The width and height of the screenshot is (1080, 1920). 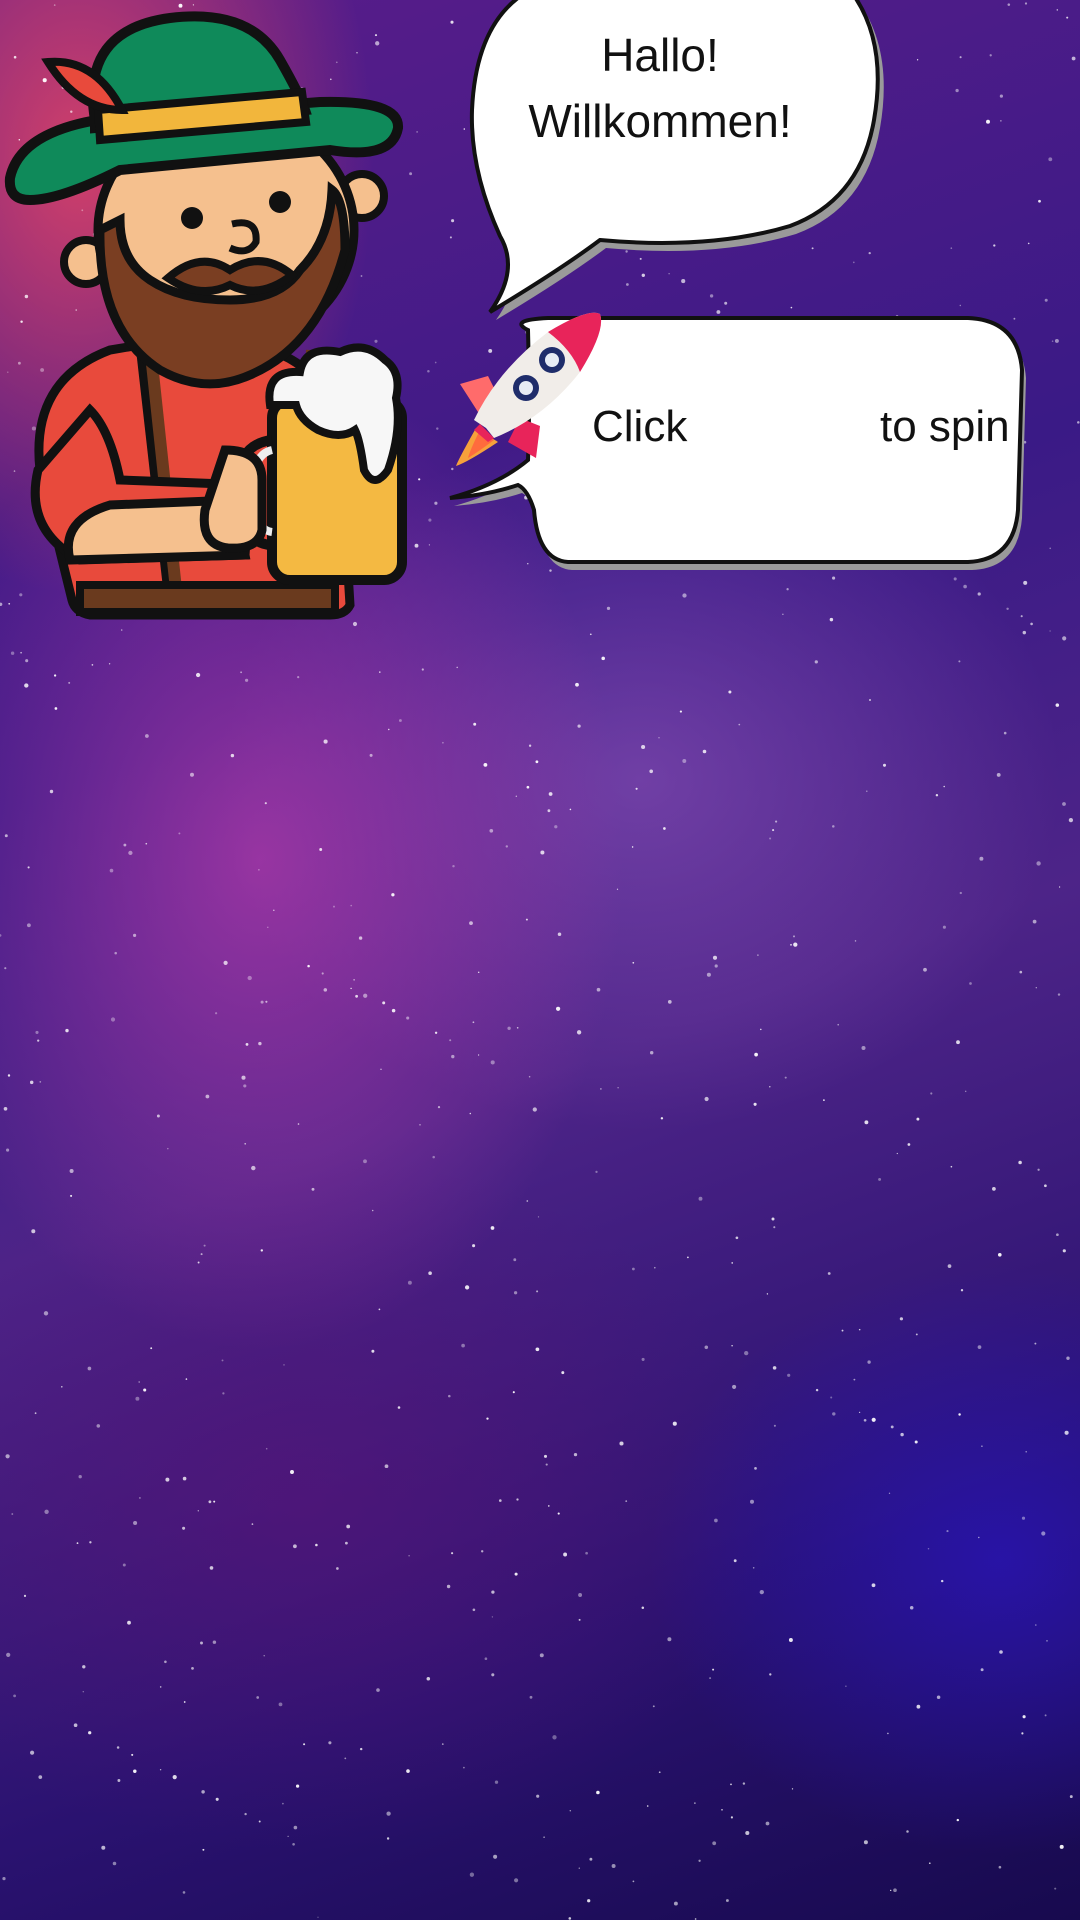 I want to click on rocket-icon, so click(x=528, y=390).